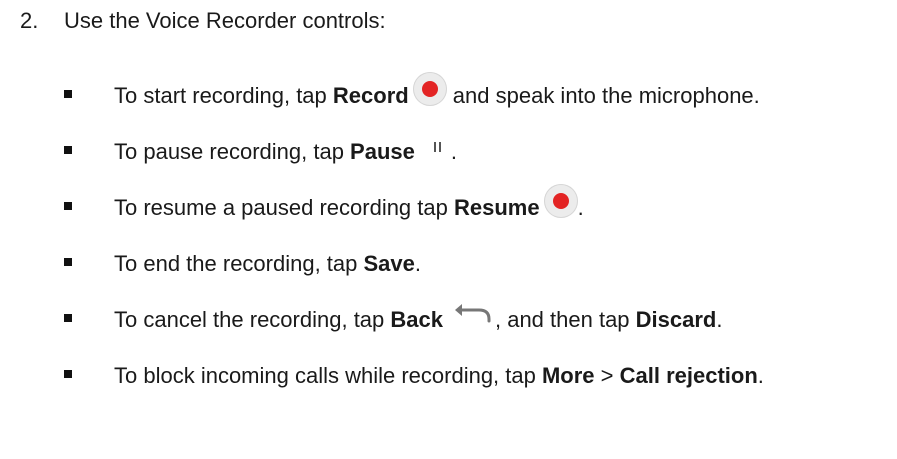  I want to click on step-heading: 2. Use the Voice Recorder controls:, so click(203, 21).